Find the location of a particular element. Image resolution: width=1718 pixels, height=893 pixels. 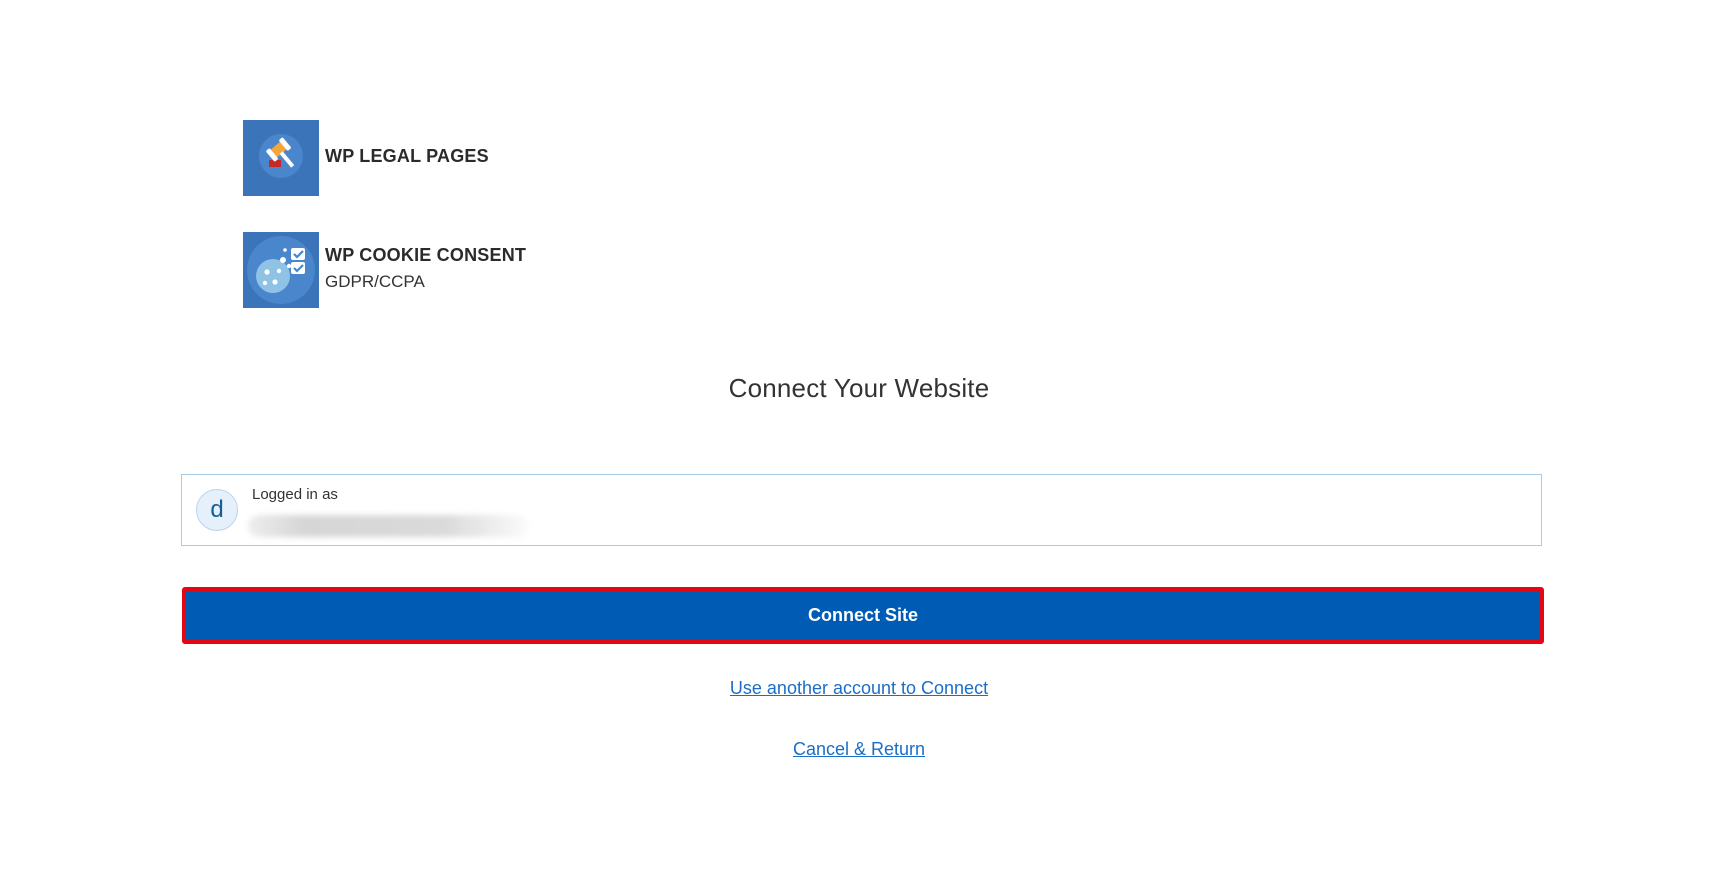

product-wp-legal-pages: WP LEGAL PAGES is located at coordinates (366, 158).